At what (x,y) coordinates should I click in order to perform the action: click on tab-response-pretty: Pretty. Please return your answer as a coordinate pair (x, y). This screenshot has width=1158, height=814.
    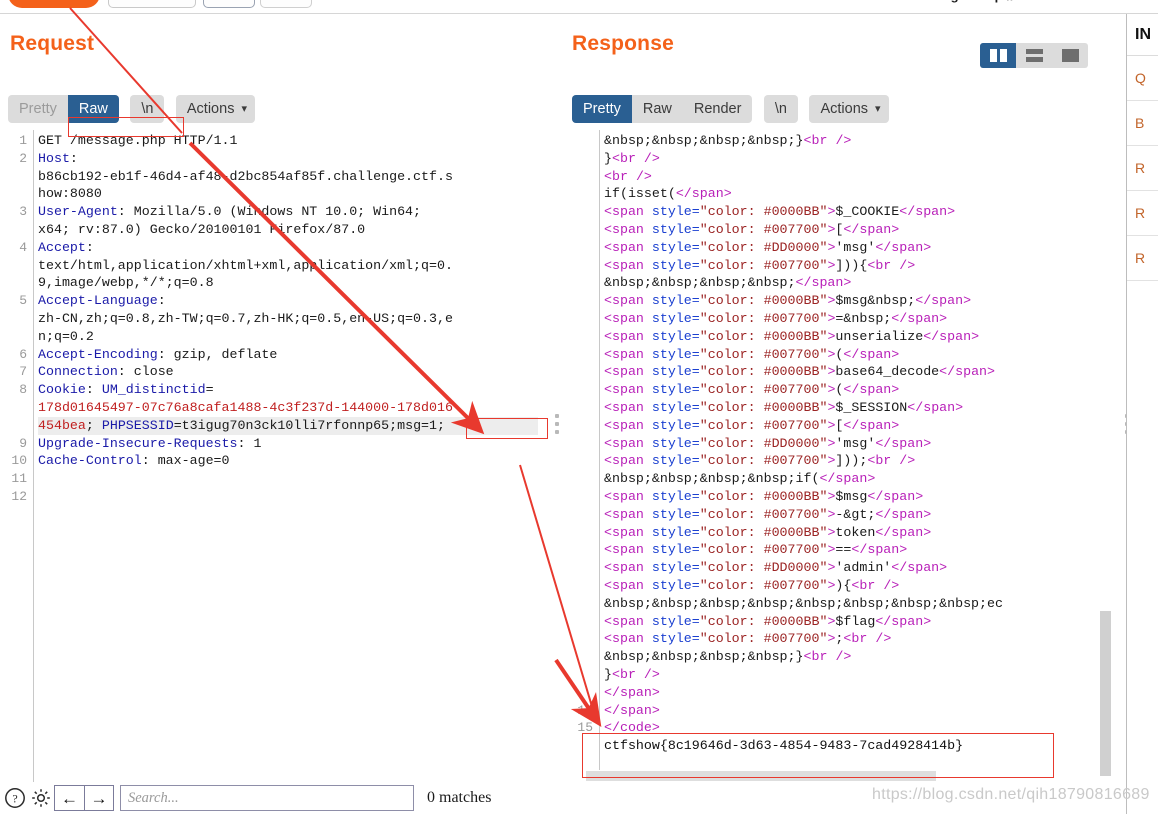
    Looking at the image, I should click on (602, 109).